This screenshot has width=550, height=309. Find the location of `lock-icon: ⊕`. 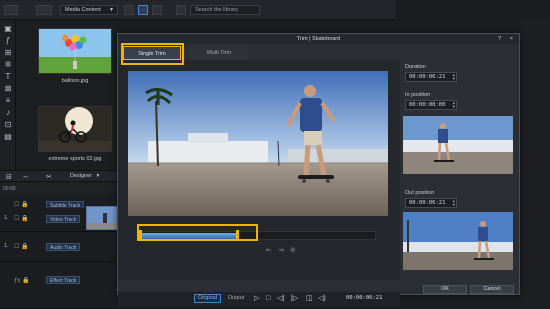

lock-icon: ⊕ is located at coordinates (293, 250).